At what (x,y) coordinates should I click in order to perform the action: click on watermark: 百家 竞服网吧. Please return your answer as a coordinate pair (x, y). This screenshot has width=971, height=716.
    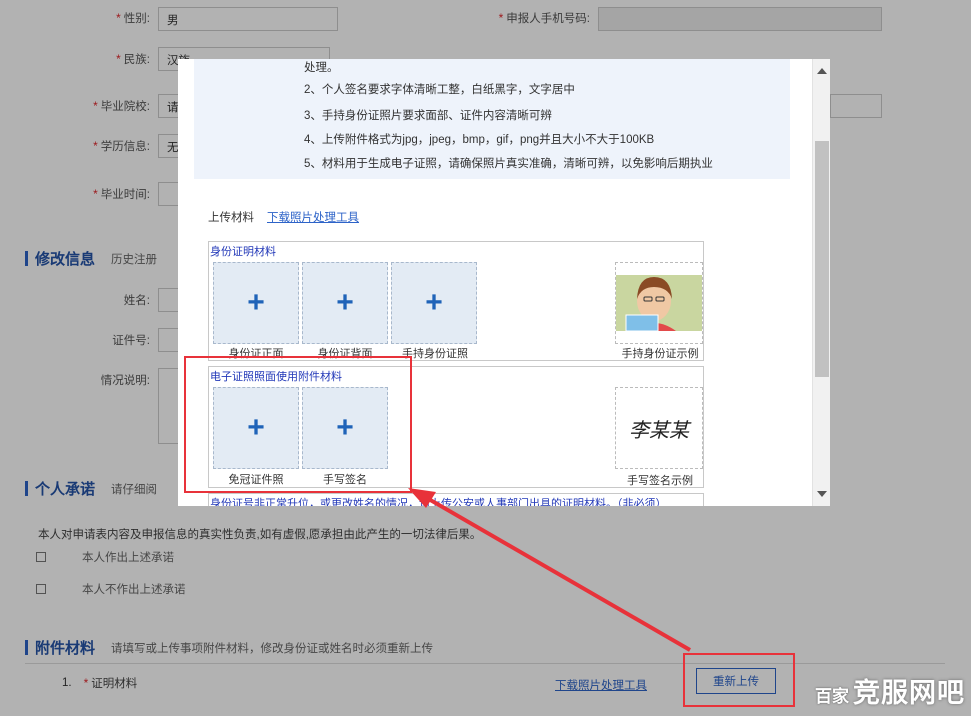
    Looking at the image, I should click on (890, 690).